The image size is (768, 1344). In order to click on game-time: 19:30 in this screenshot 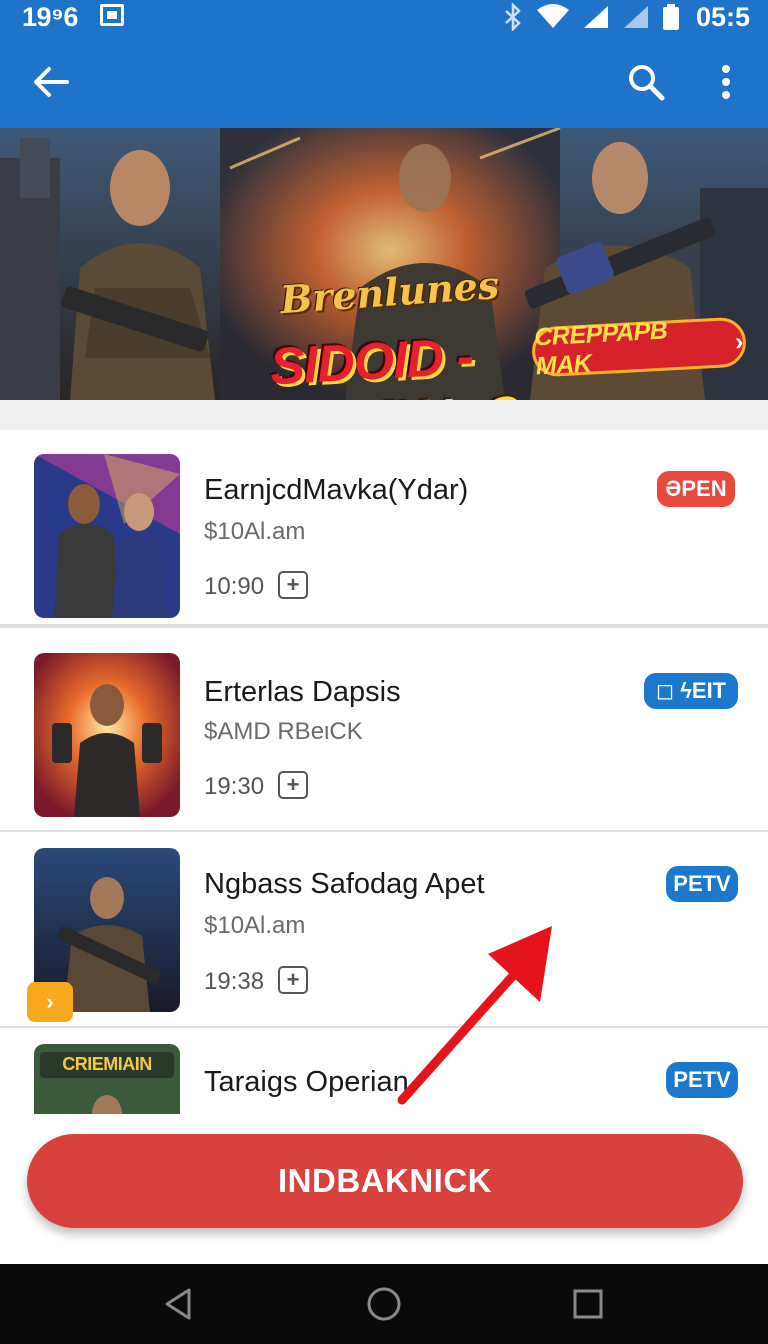, I will do `click(234, 786)`.